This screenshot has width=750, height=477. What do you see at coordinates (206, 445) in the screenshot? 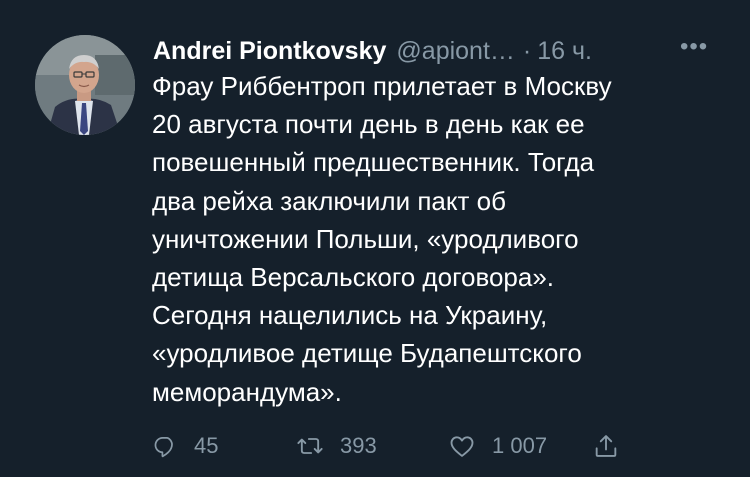
I see `reply-count: 45` at bounding box center [206, 445].